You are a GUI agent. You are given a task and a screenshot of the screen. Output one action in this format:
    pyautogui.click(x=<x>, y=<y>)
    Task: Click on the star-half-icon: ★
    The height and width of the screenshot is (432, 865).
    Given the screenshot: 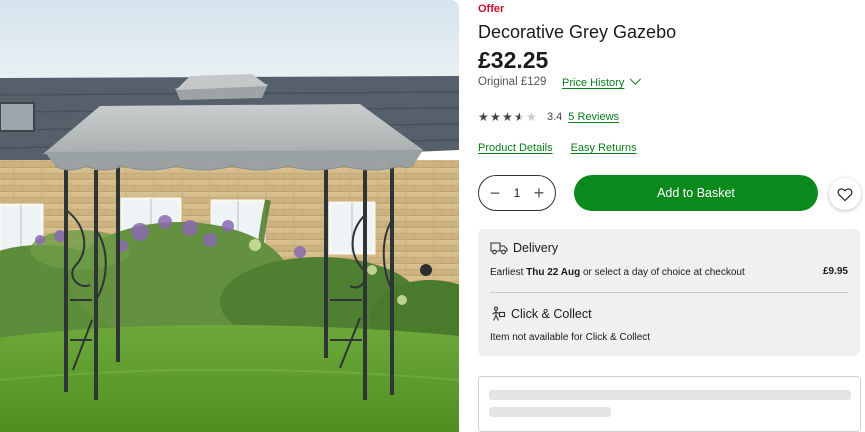 What is the action you would take?
    pyautogui.click(x=519, y=117)
    